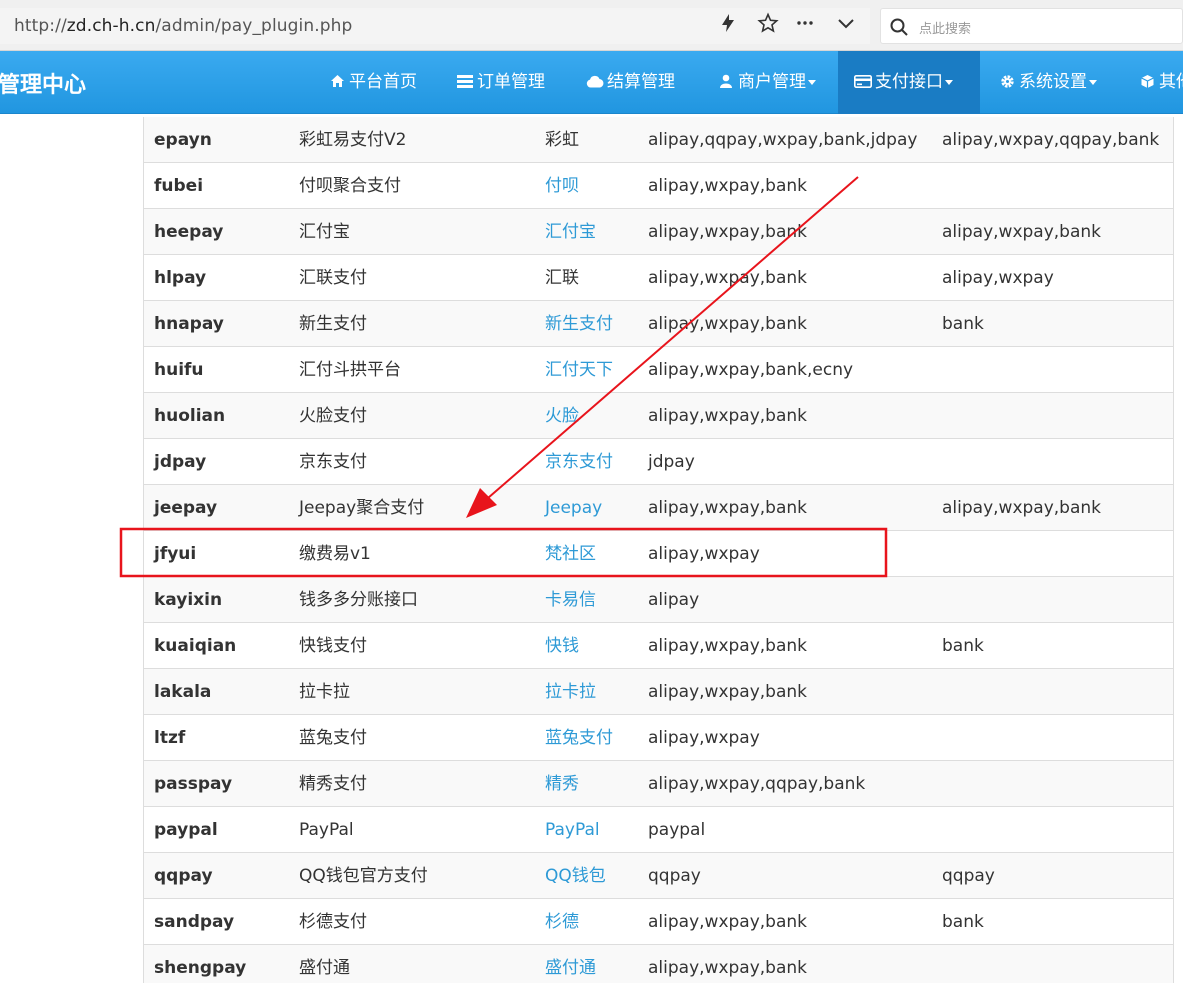 This screenshot has width=1183, height=983. I want to click on star-icon, so click(768, 23).